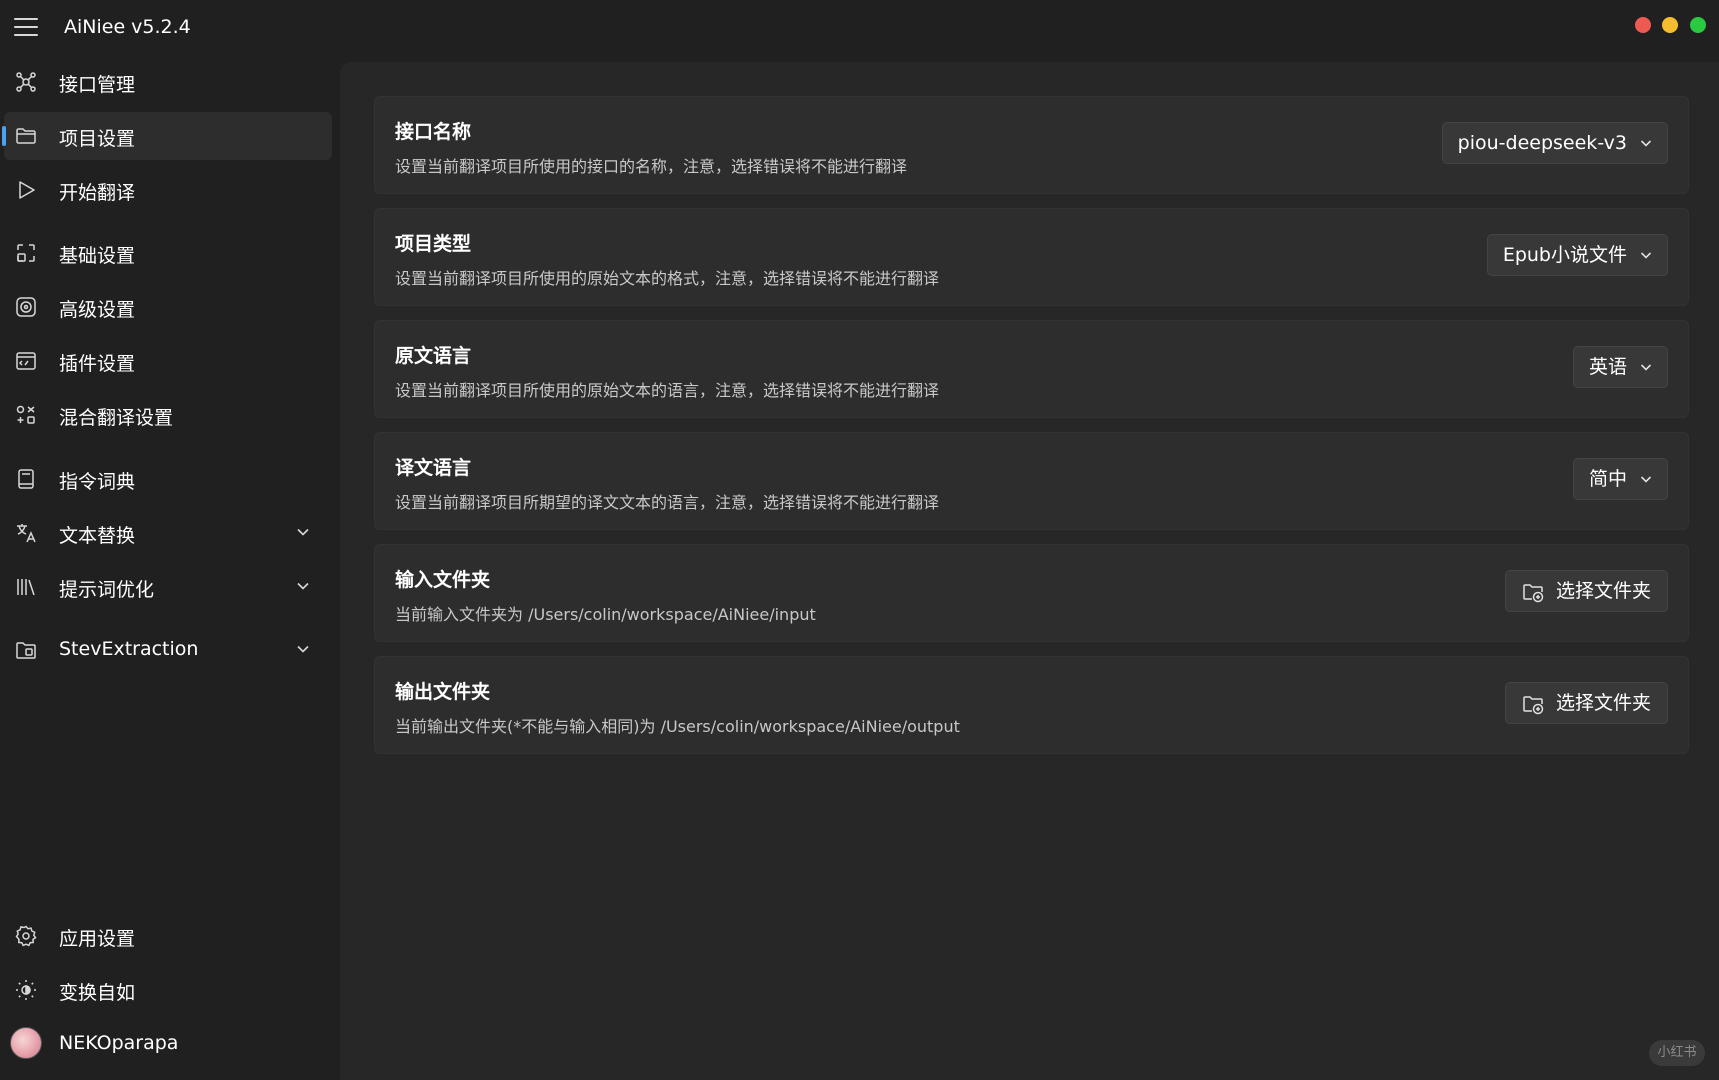 The height and width of the screenshot is (1080, 1719). I want to click on source-language-dropdown: 英语, so click(1620, 367).